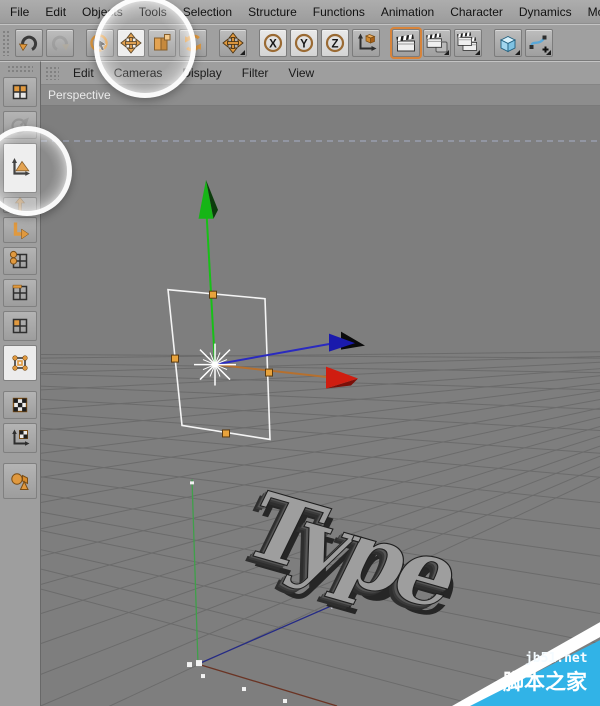 The width and height of the screenshot is (600, 706). I want to click on viewport-menu-item: Display, so click(201, 73).